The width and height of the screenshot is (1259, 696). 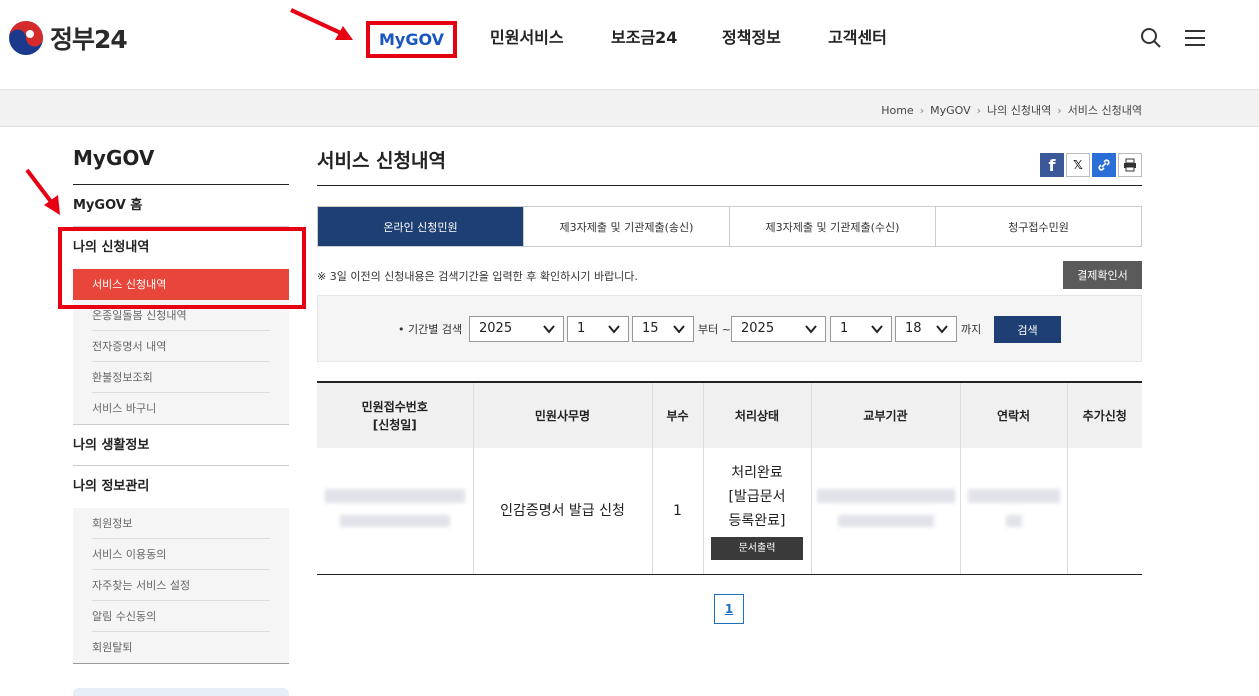 I want to click on sidebar-item-service-basket: 서비스 바구니, so click(x=181, y=408).